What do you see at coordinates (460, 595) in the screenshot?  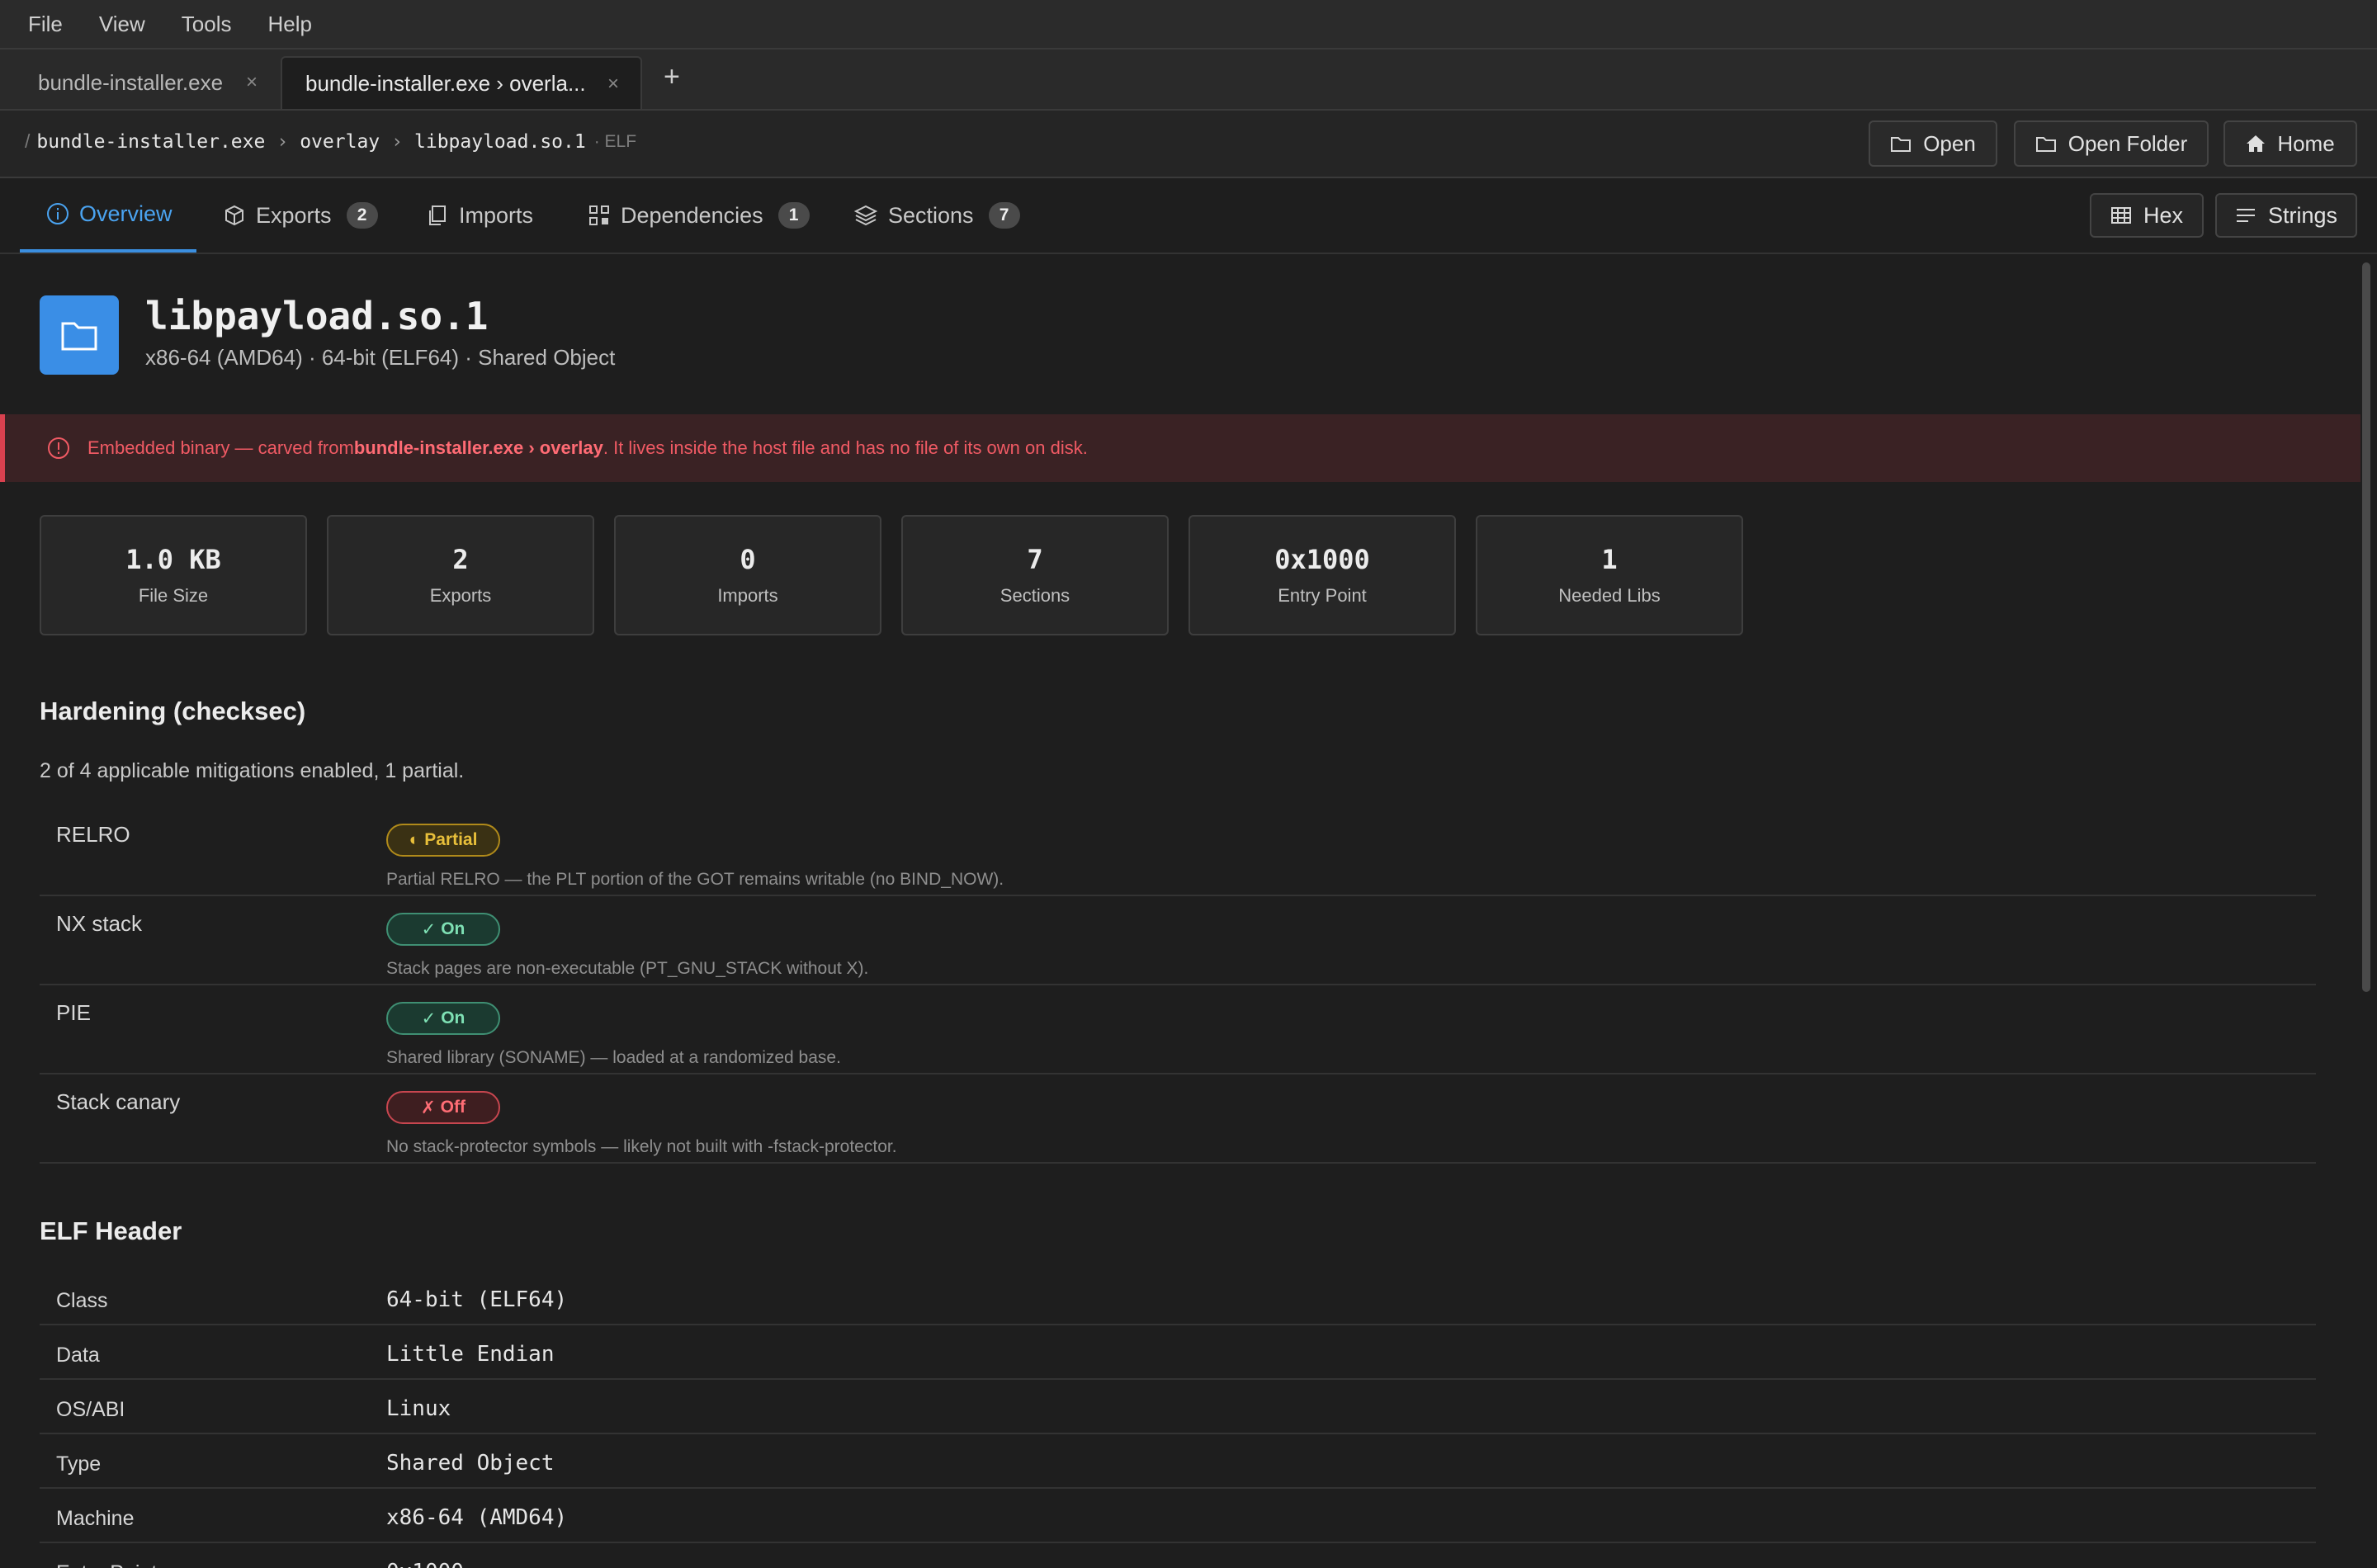 I see `stat-label: Exports` at bounding box center [460, 595].